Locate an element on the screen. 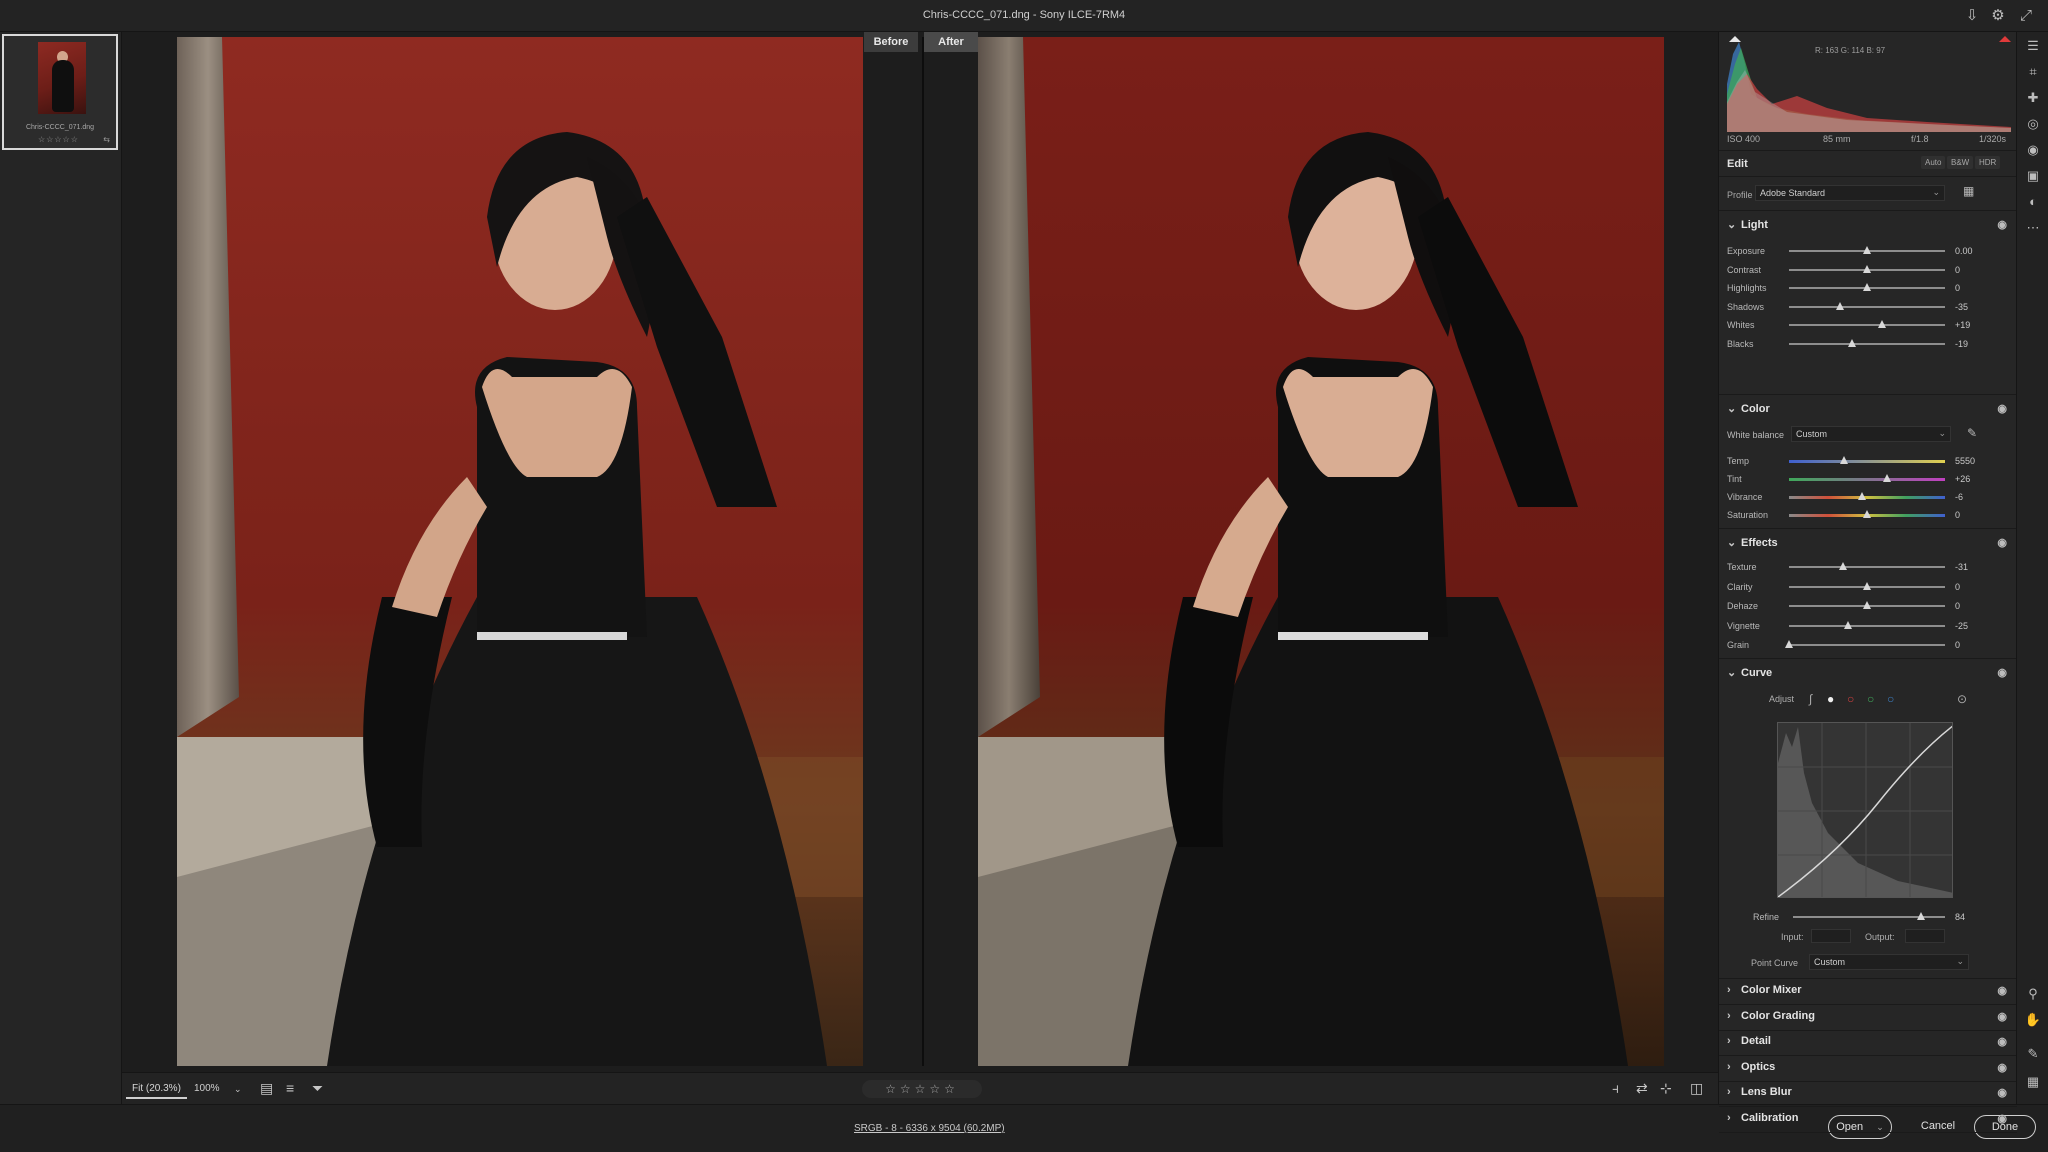 This screenshot has width=2048, height=1152. point-curve-green-icon: ○ is located at coordinates (1870, 699).